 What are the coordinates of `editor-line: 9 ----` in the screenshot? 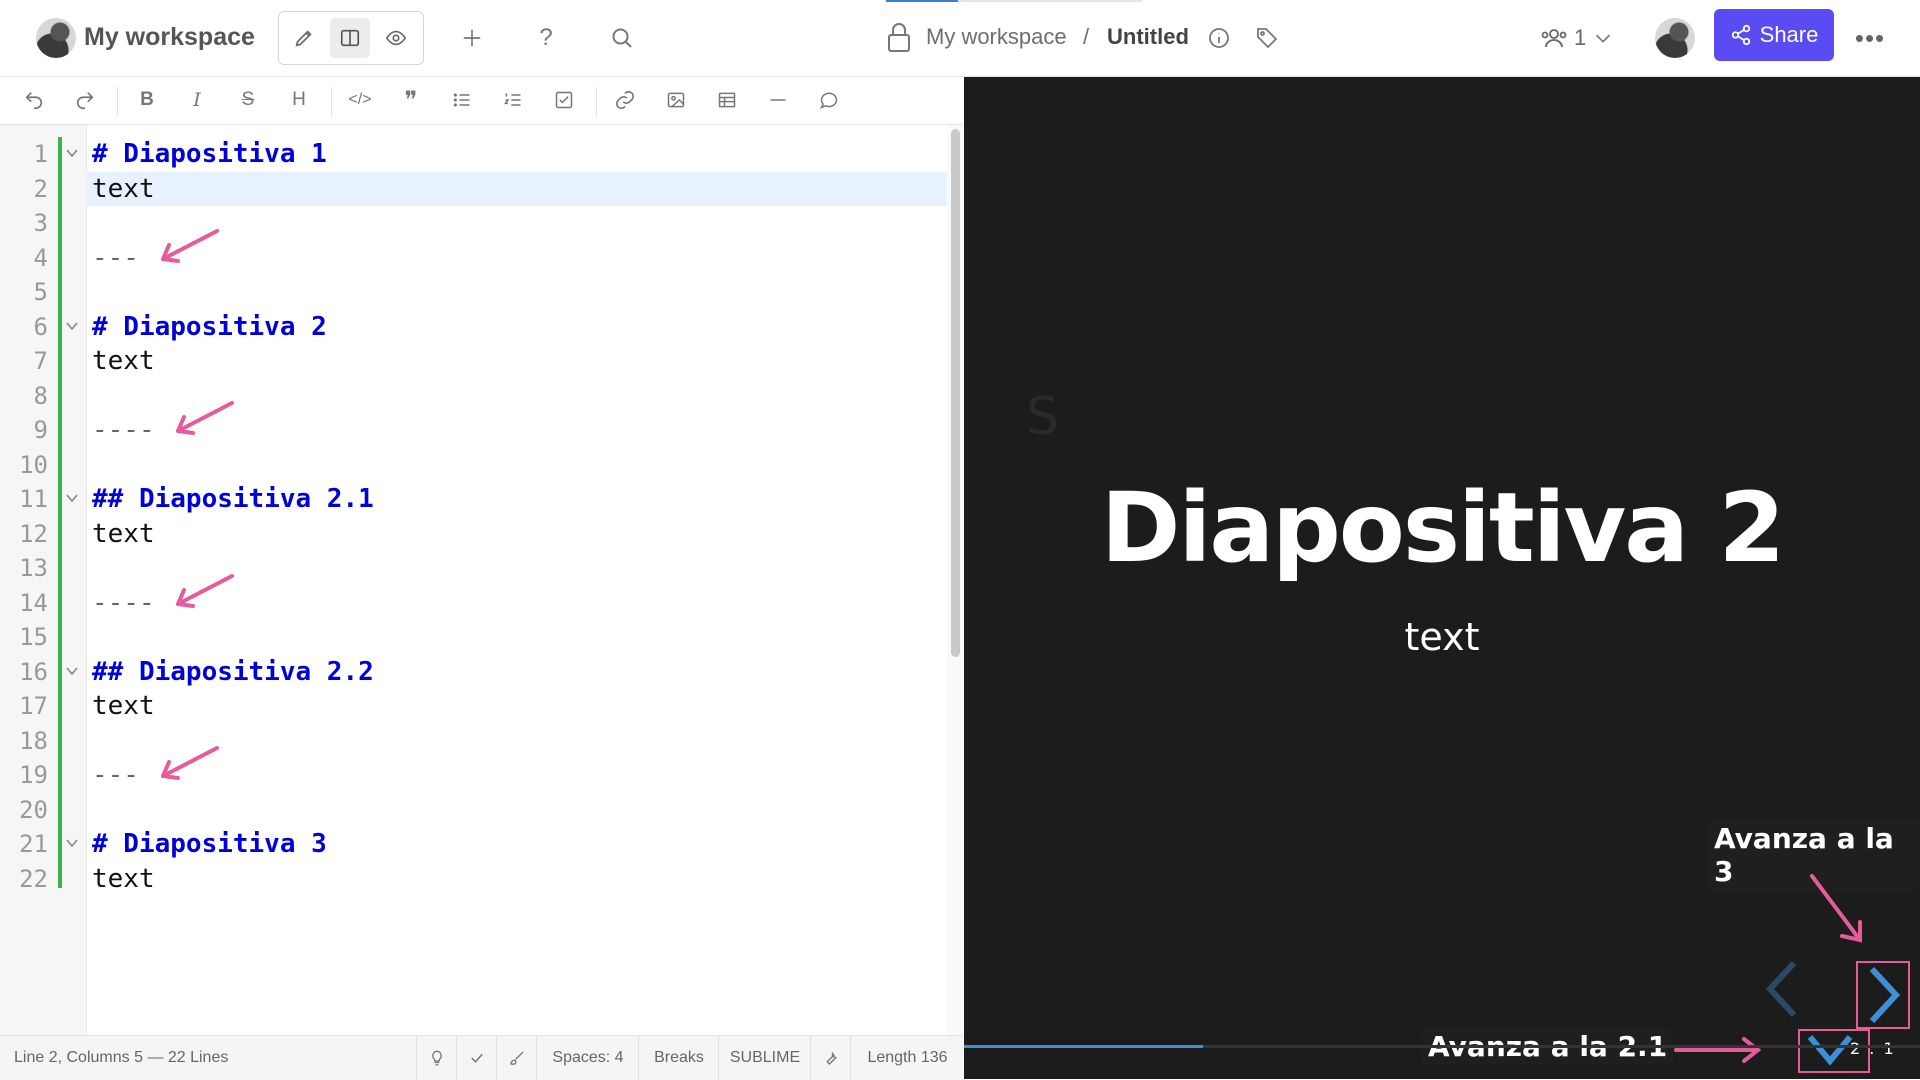 It's located at (472, 424).